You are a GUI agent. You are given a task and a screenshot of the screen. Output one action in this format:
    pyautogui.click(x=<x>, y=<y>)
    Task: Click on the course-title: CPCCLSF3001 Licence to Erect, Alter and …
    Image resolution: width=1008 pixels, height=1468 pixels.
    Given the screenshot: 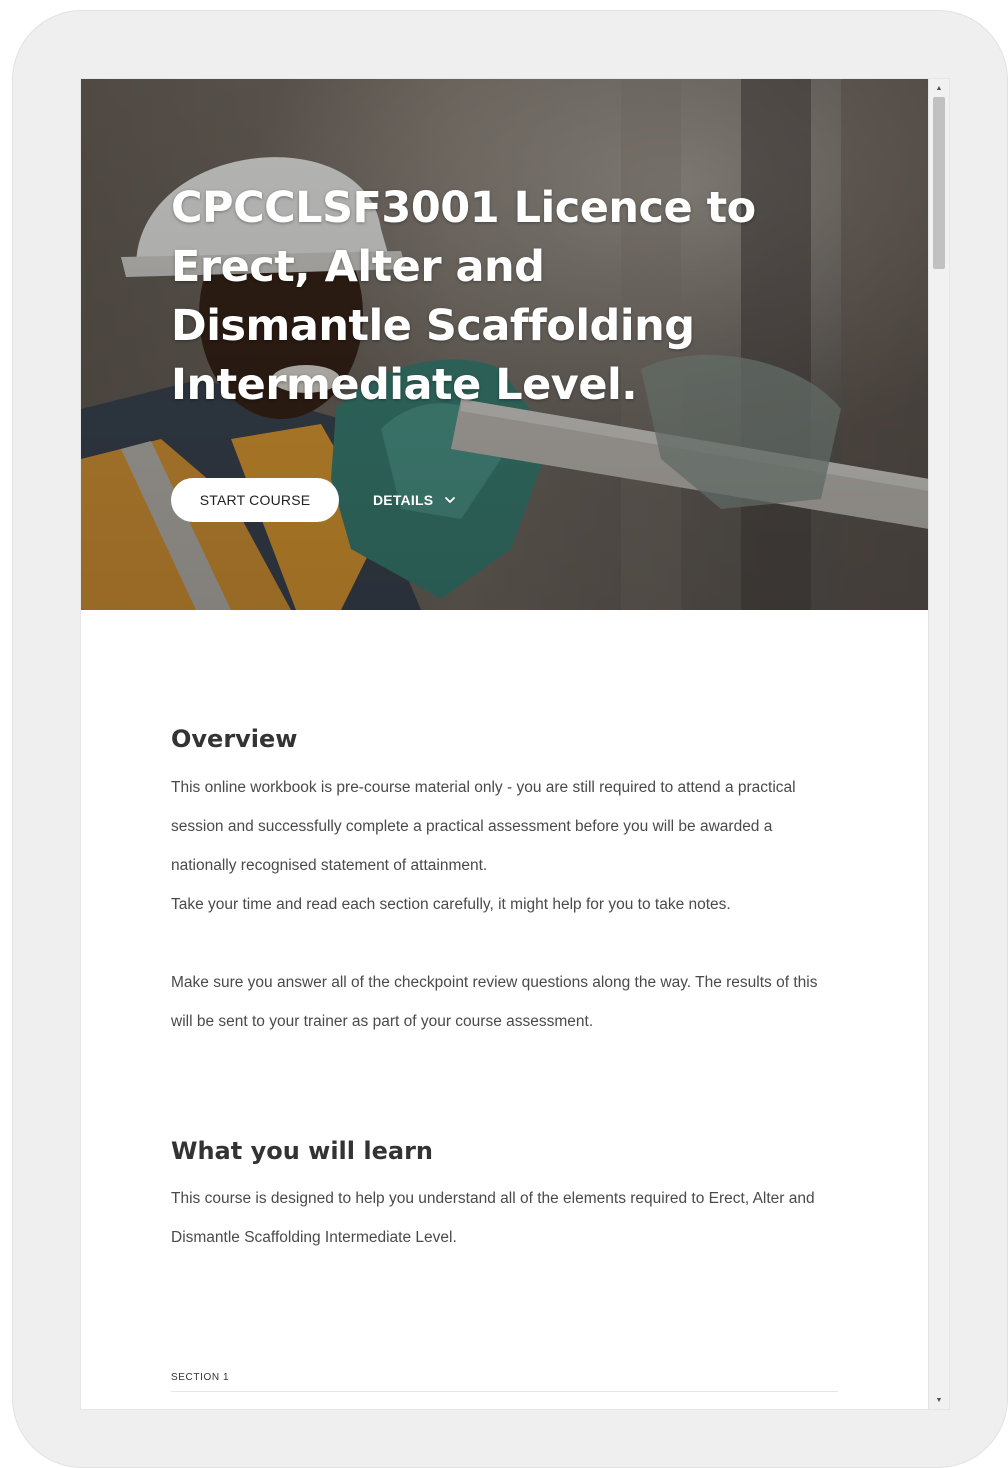 What is the action you would take?
    pyautogui.click(x=463, y=296)
    